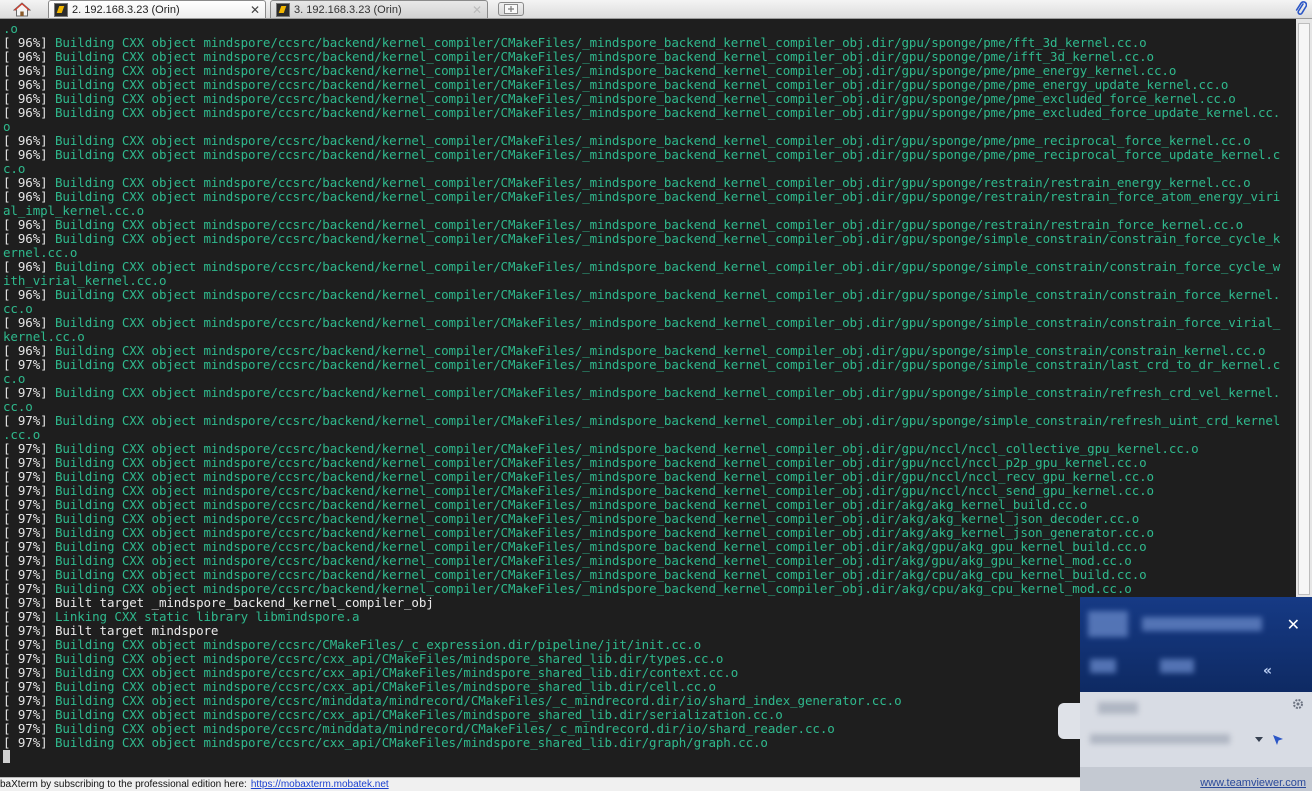 The width and height of the screenshot is (1312, 791). Describe the element at coordinates (85, 280) in the screenshot. I see `terminal-line: ith_virial_kernel.cc.o` at that location.